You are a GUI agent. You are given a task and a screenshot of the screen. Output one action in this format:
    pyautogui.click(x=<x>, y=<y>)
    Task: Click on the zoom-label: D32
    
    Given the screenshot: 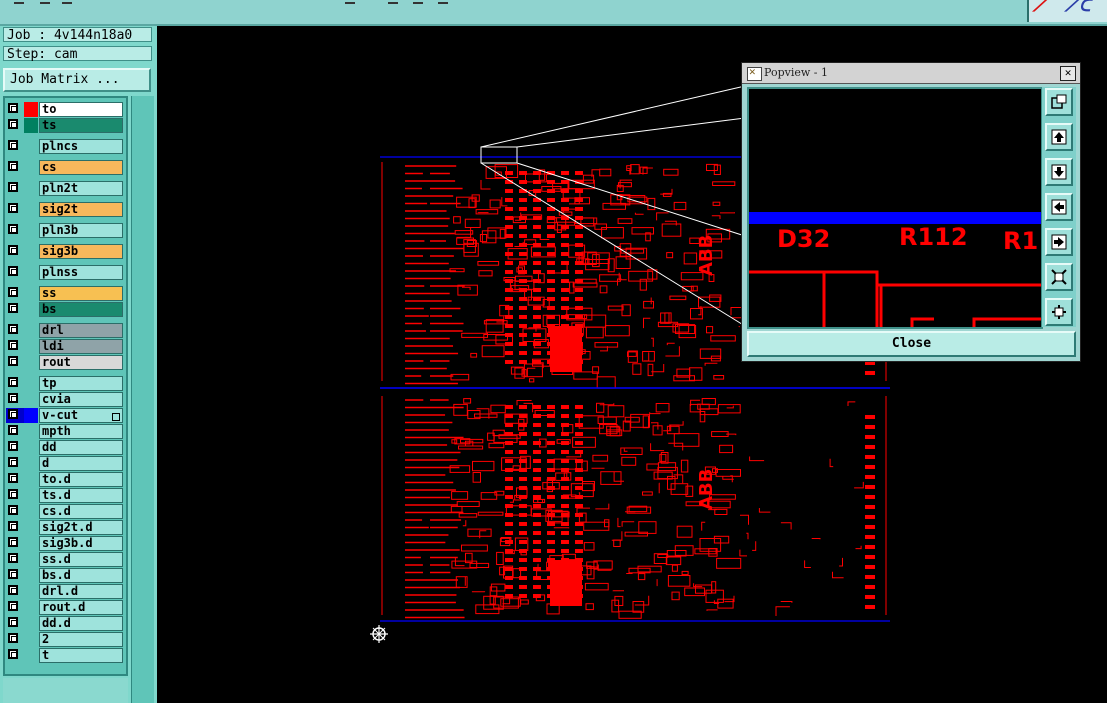 What is the action you would take?
    pyautogui.click(x=803, y=239)
    